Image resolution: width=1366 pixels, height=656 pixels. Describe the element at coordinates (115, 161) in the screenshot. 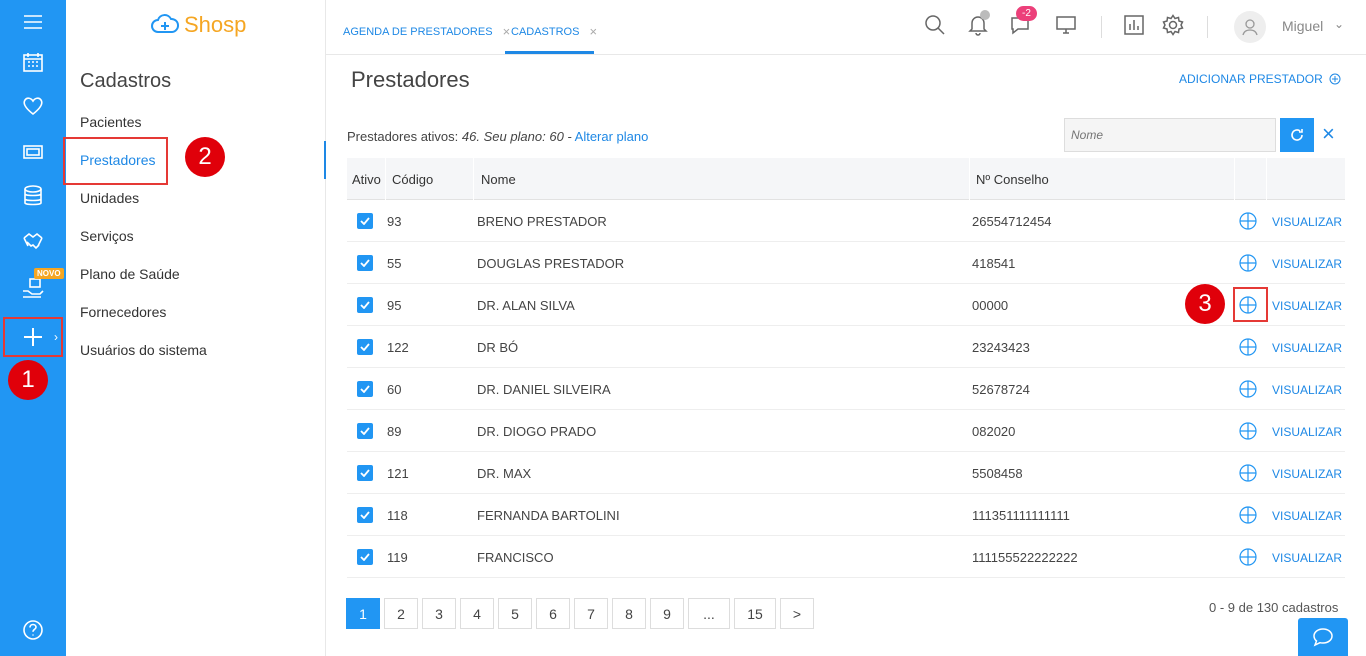

I see `highlight-box-prestadores` at that location.